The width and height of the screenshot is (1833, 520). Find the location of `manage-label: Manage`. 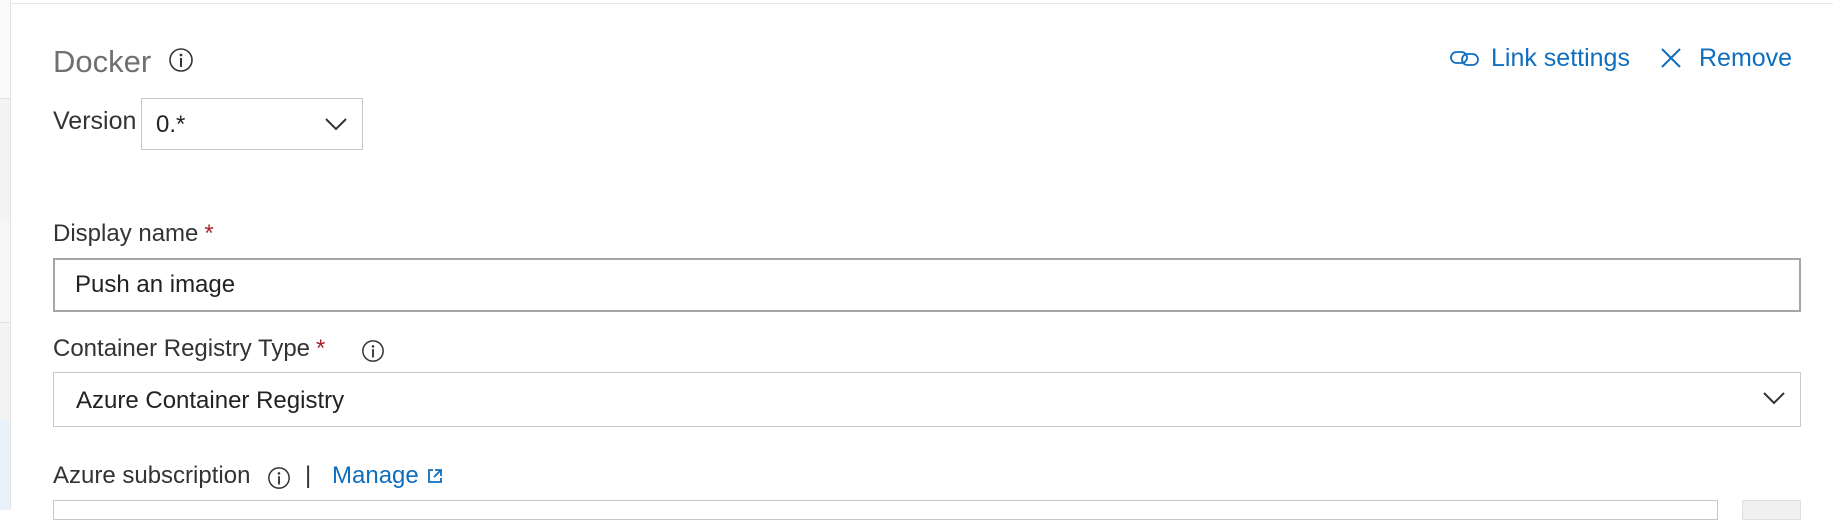

manage-label: Manage is located at coordinates (375, 475).